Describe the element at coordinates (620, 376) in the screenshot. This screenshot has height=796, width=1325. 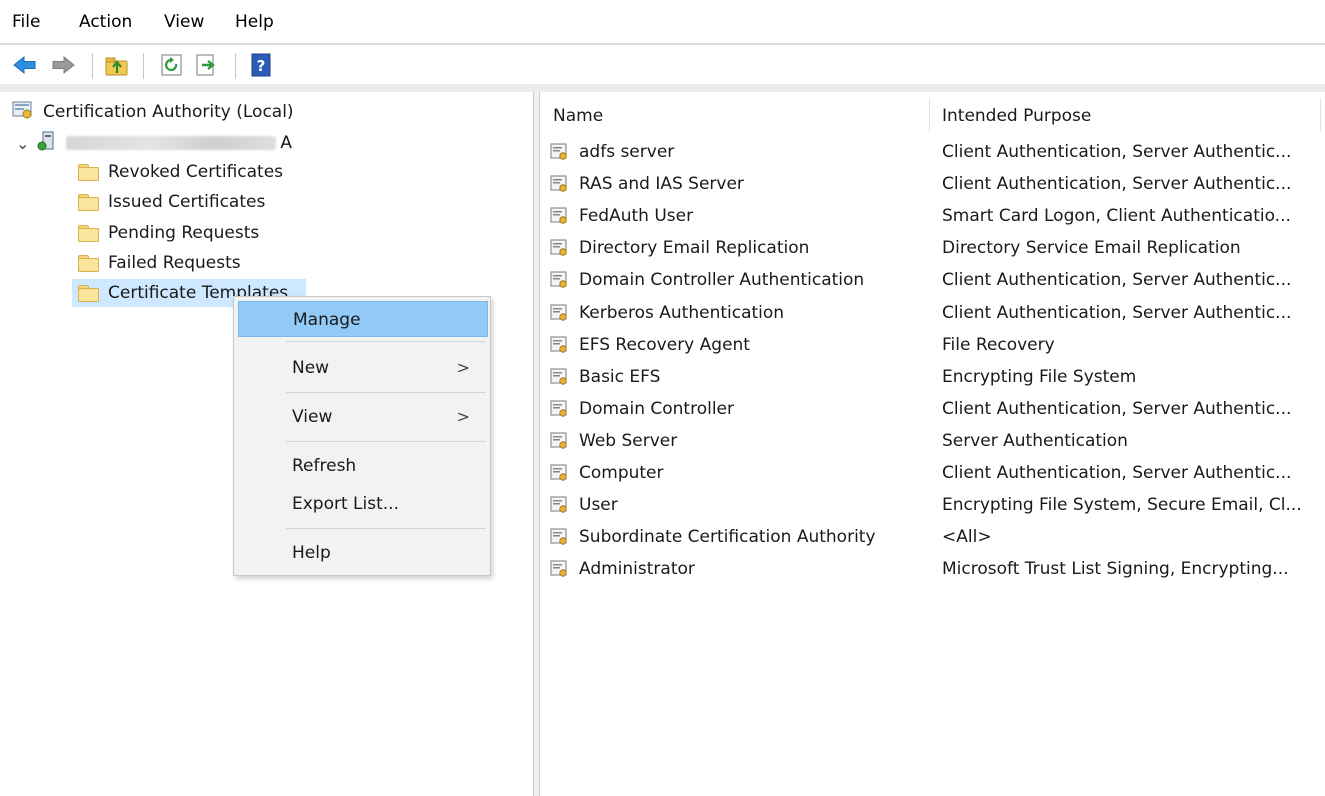
I see `template-name: Basic EFS` at that location.